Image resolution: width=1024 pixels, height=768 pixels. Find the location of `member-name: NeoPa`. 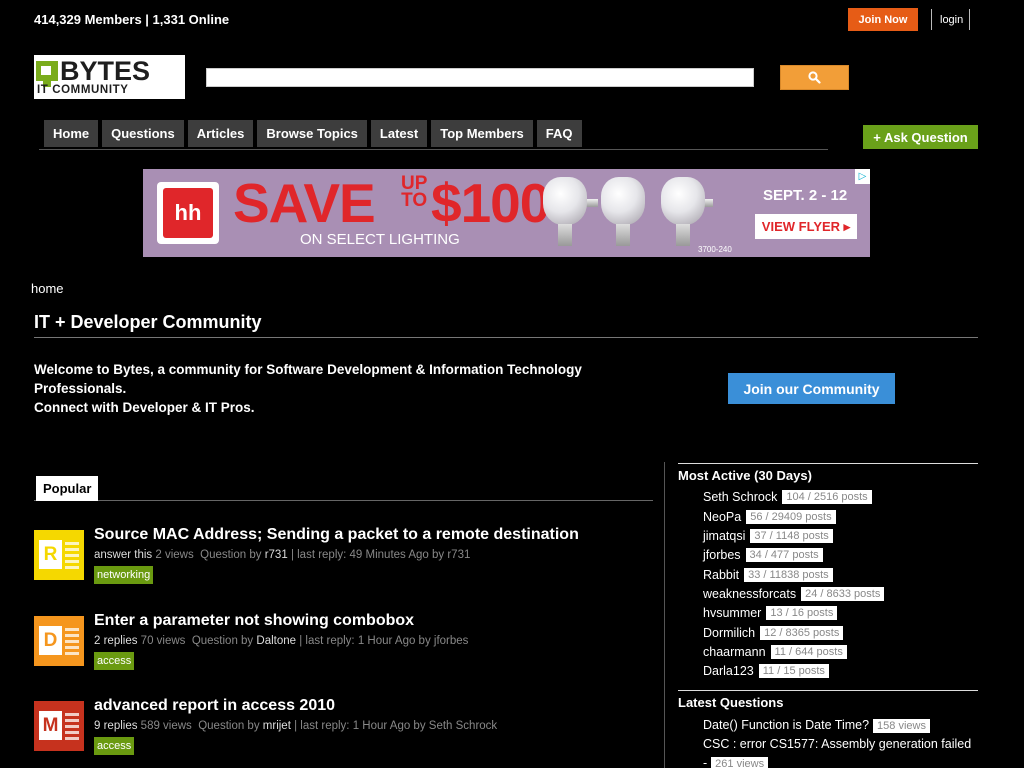

member-name: NeoPa is located at coordinates (722, 517).